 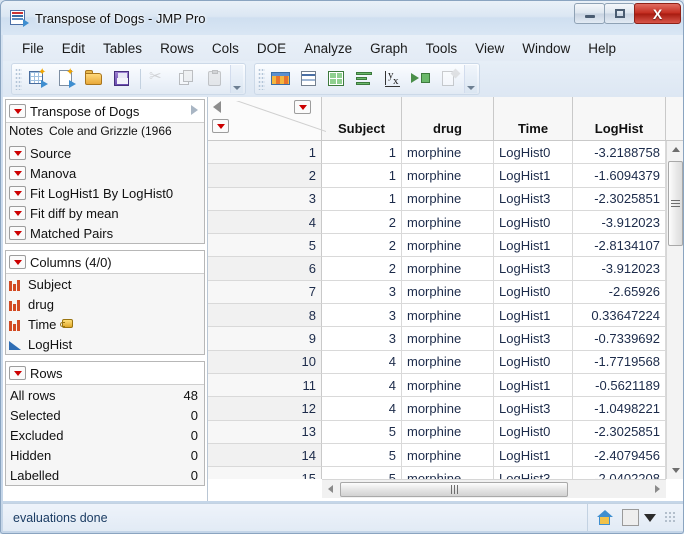 I want to click on data-table-button, so click(x=281, y=79).